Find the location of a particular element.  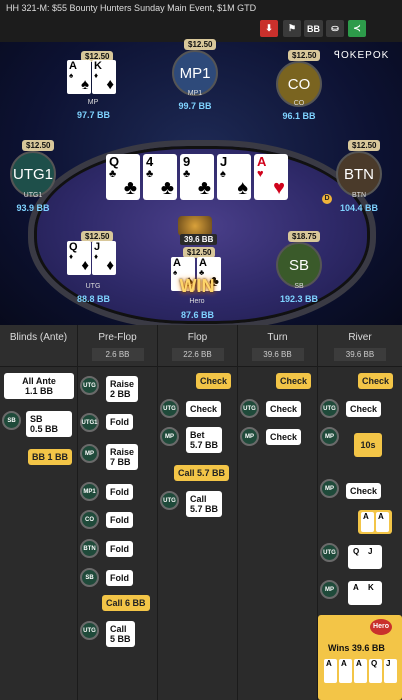

board-card: 4 ♣ ♣ is located at coordinates (160, 177).